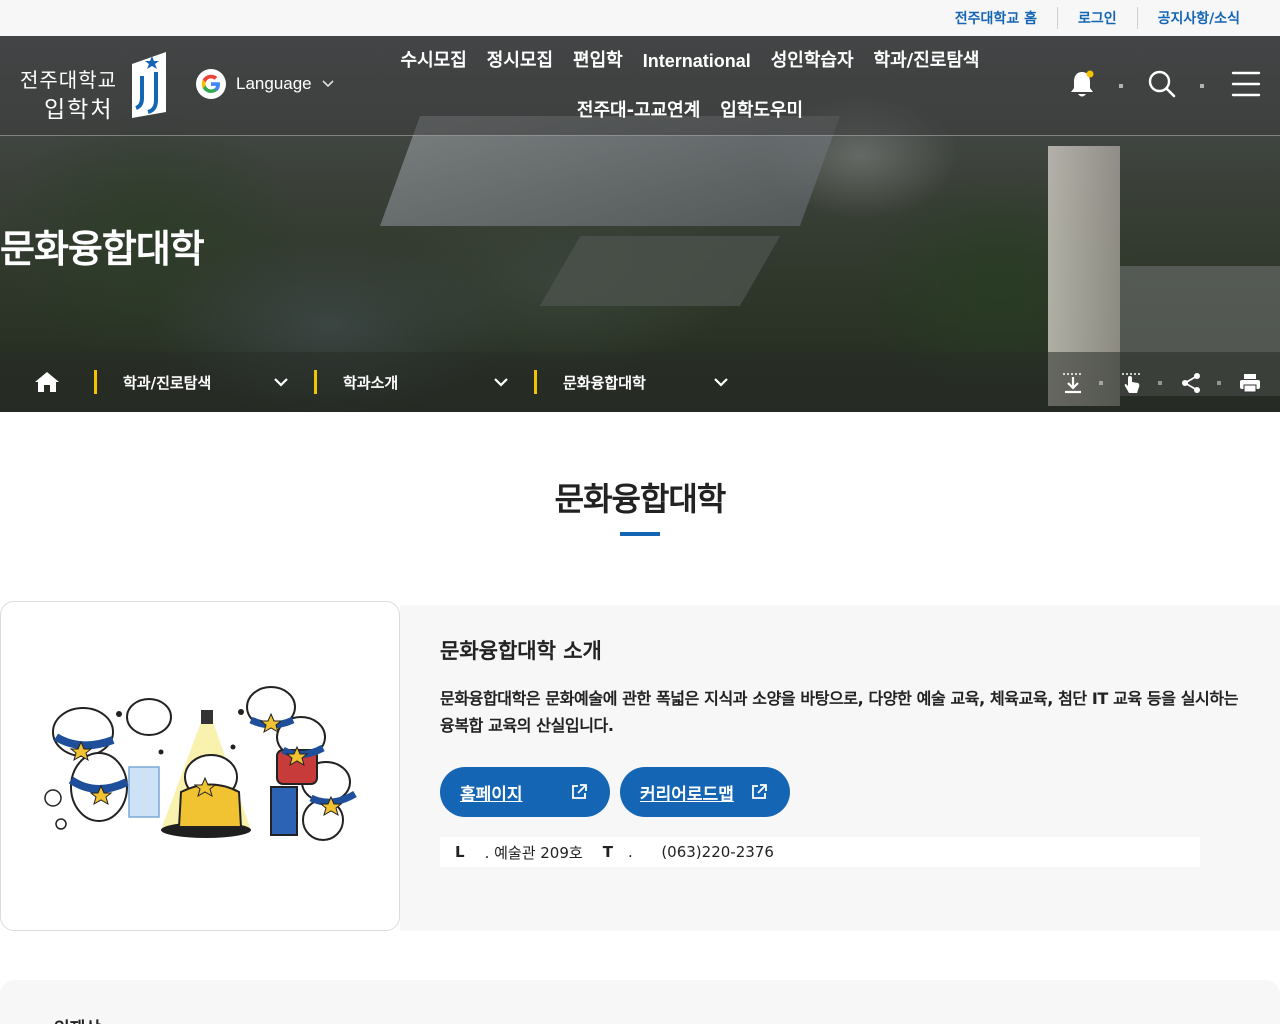 This screenshot has width=1280, height=1024. What do you see at coordinates (79, 110) in the screenshot?
I see `logo-line-2: 입학처` at bounding box center [79, 110].